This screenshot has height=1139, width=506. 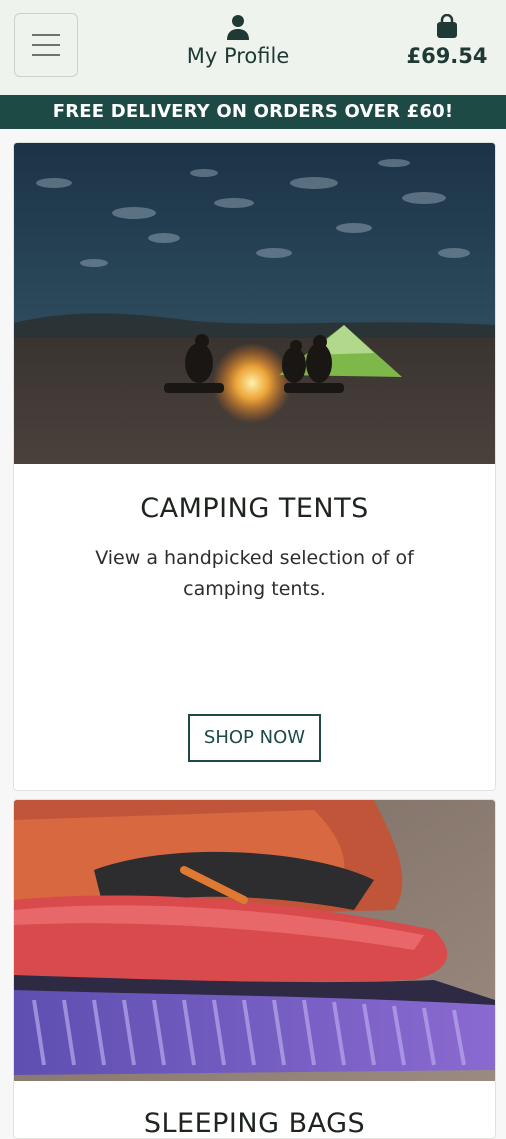 I want to click on delivery-banner: FREE DELIVERY ON ORDERS OVER £60!, so click(x=253, y=112).